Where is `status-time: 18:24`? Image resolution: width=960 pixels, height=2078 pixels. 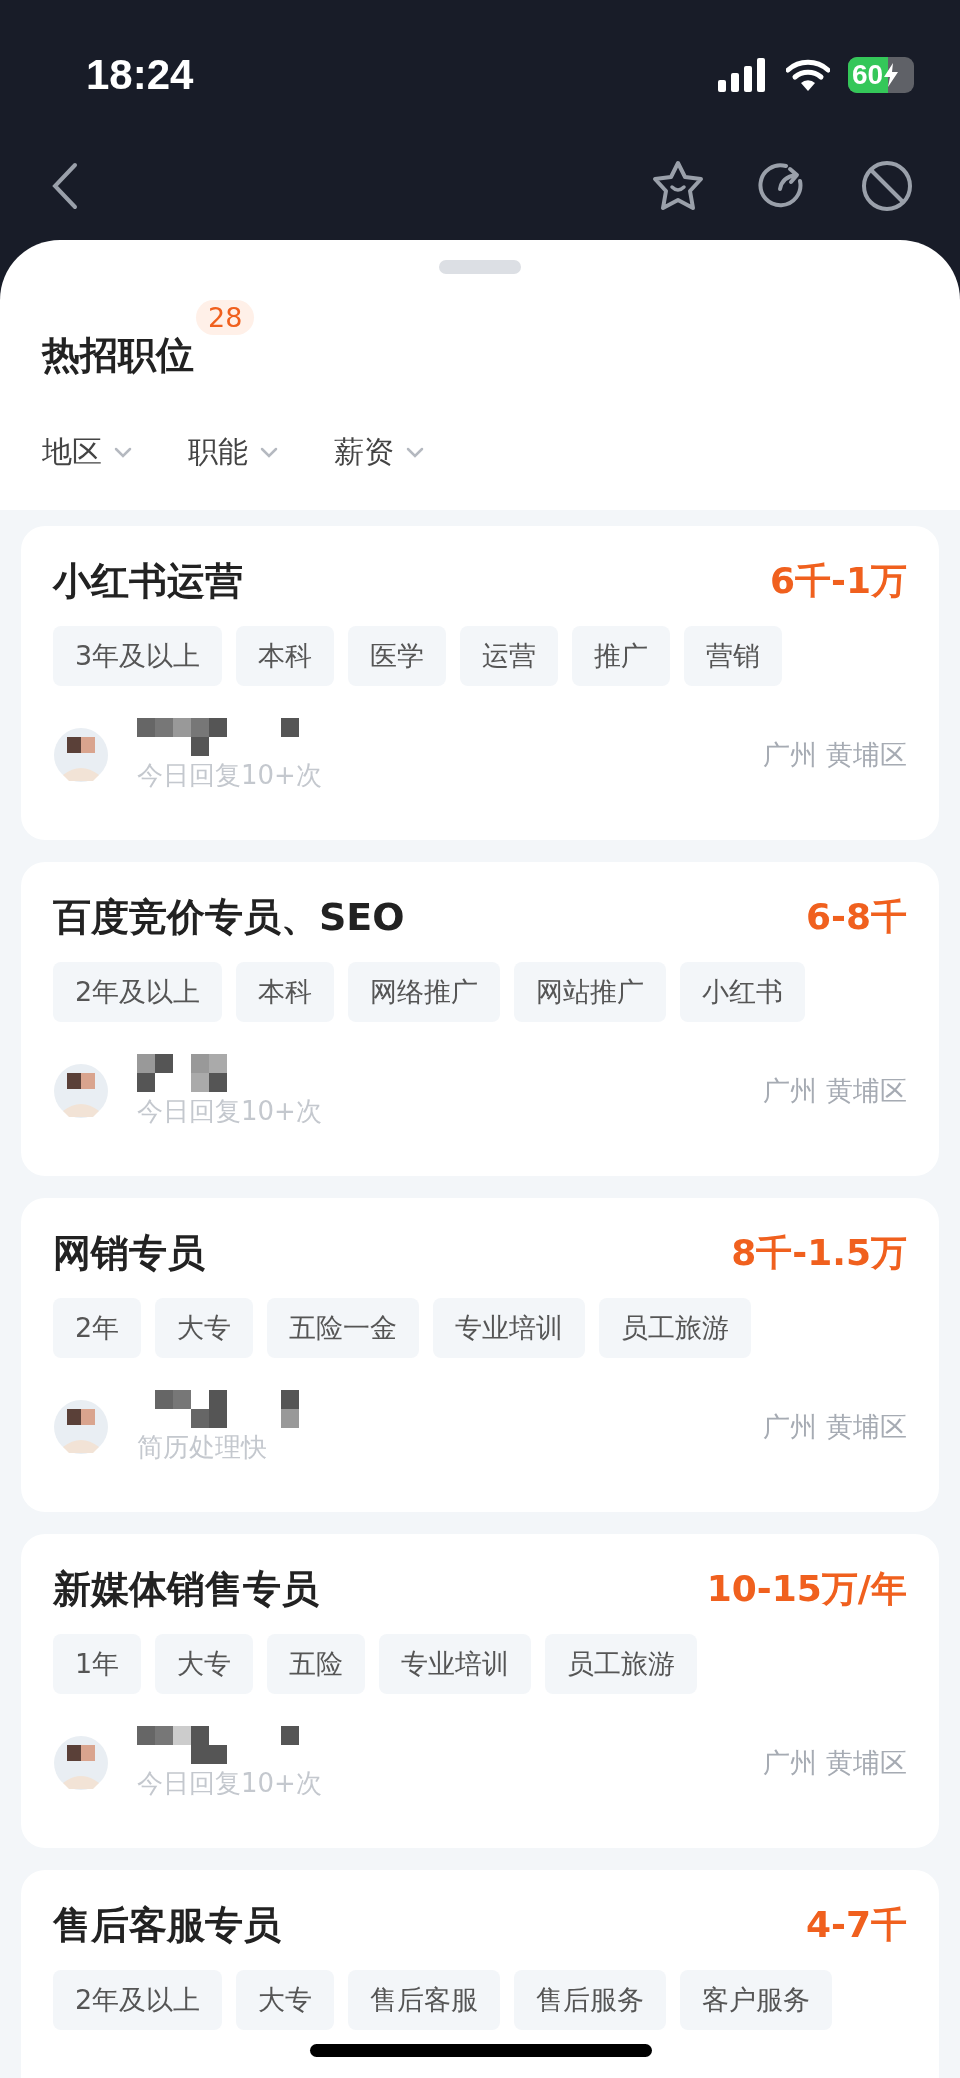 status-time: 18:24 is located at coordinates (140, 75).